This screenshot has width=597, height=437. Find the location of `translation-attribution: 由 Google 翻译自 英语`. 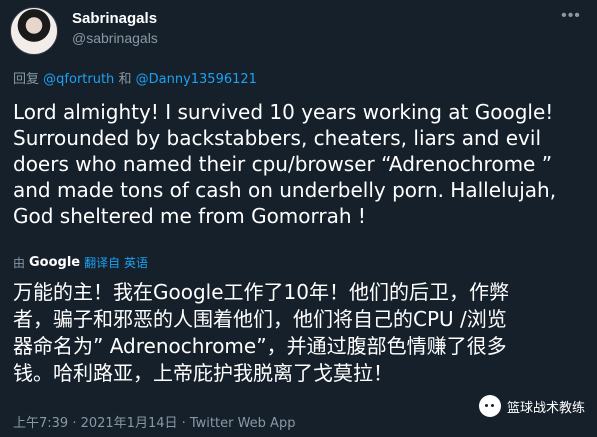

translation-attribution: 由 Google 翻译自 英语 is located at coordinates (80, 262).